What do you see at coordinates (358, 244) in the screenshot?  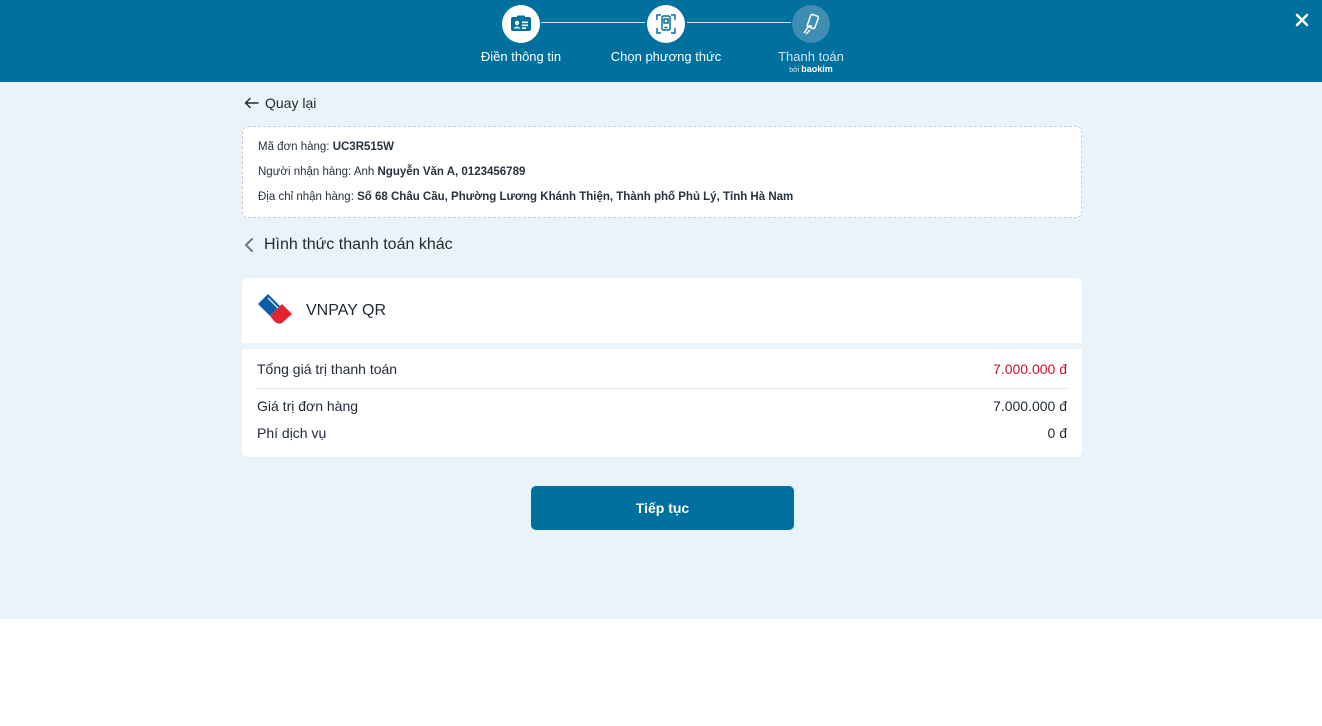 I see `section-title: Hình thức thanh toán khác` at bounding box center [358, 244].